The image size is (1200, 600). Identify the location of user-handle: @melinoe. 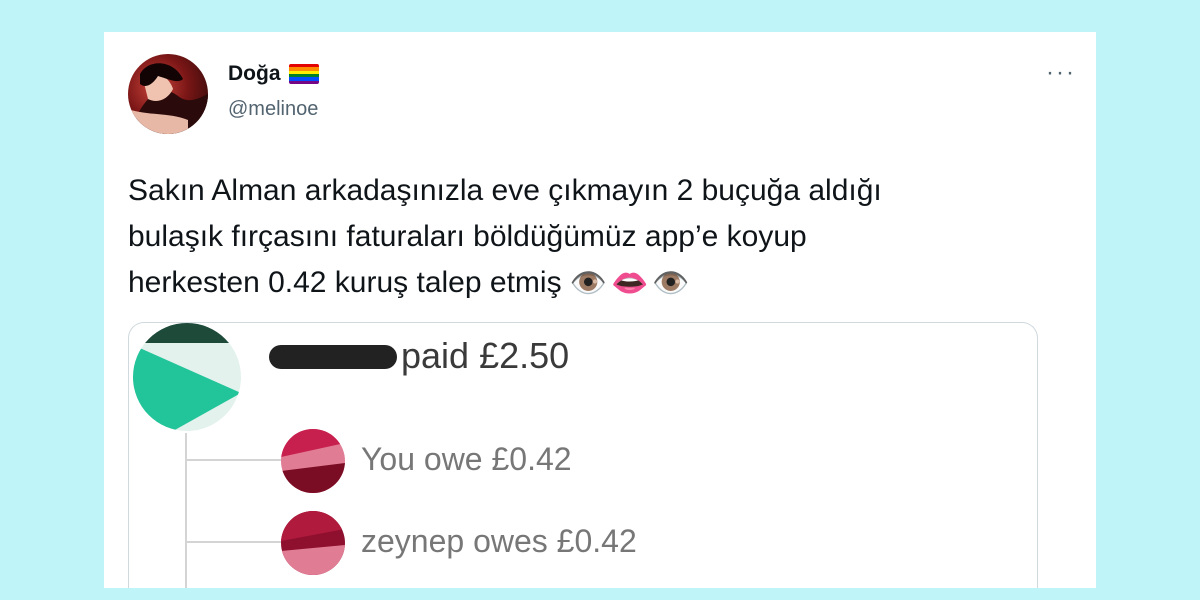
(273, 109).